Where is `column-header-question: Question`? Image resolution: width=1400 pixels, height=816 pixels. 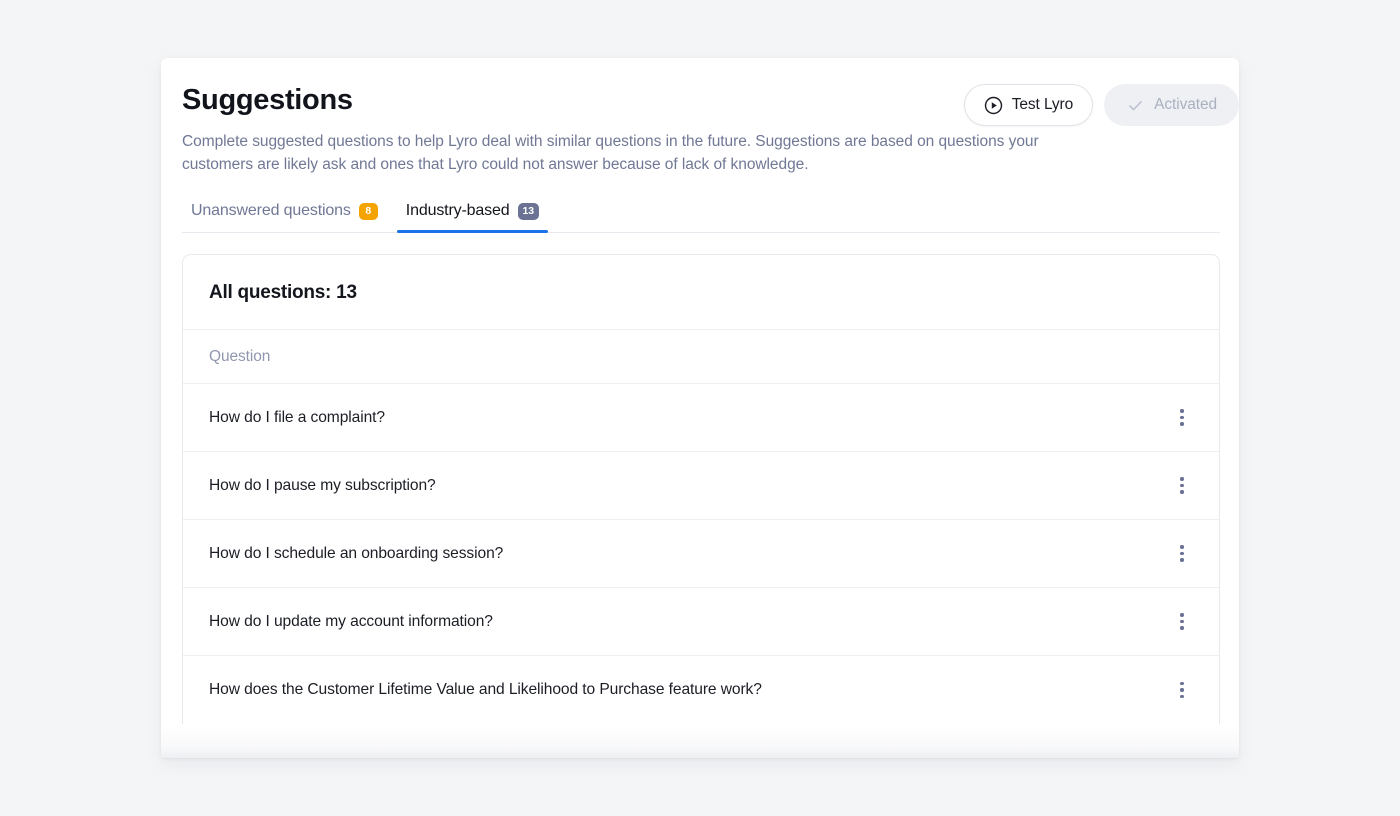
column-header-question: Question is located at coordinates (701, 357).